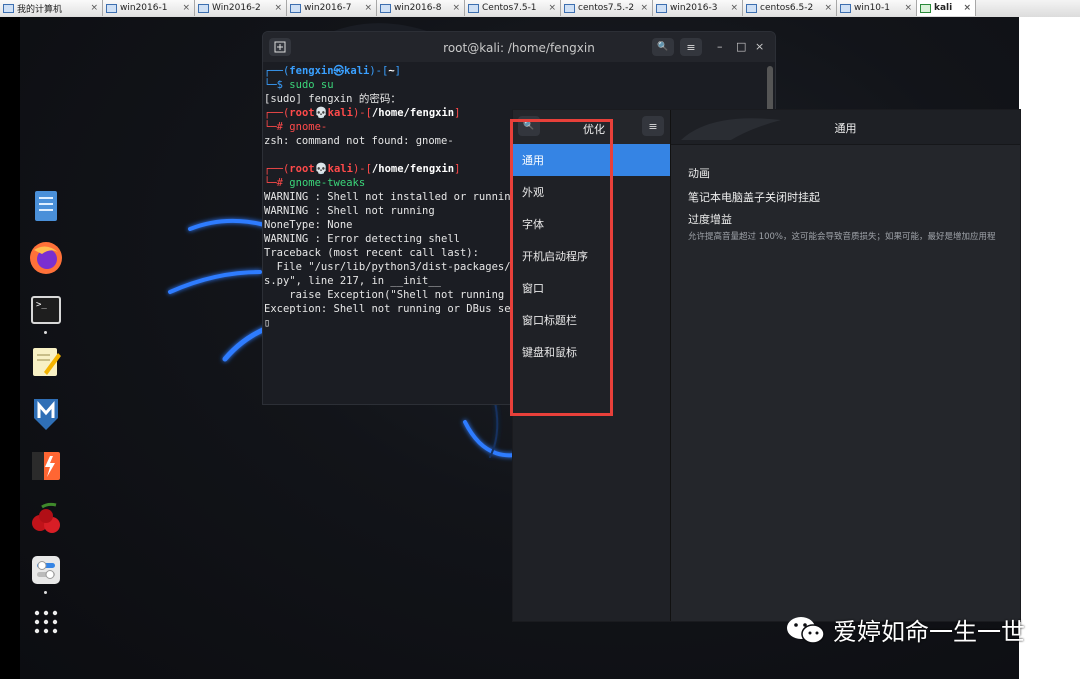  Describe the element at coordinates (299, 85) in the screenshot. I see `command-line: └─$ sudo su` at that location.